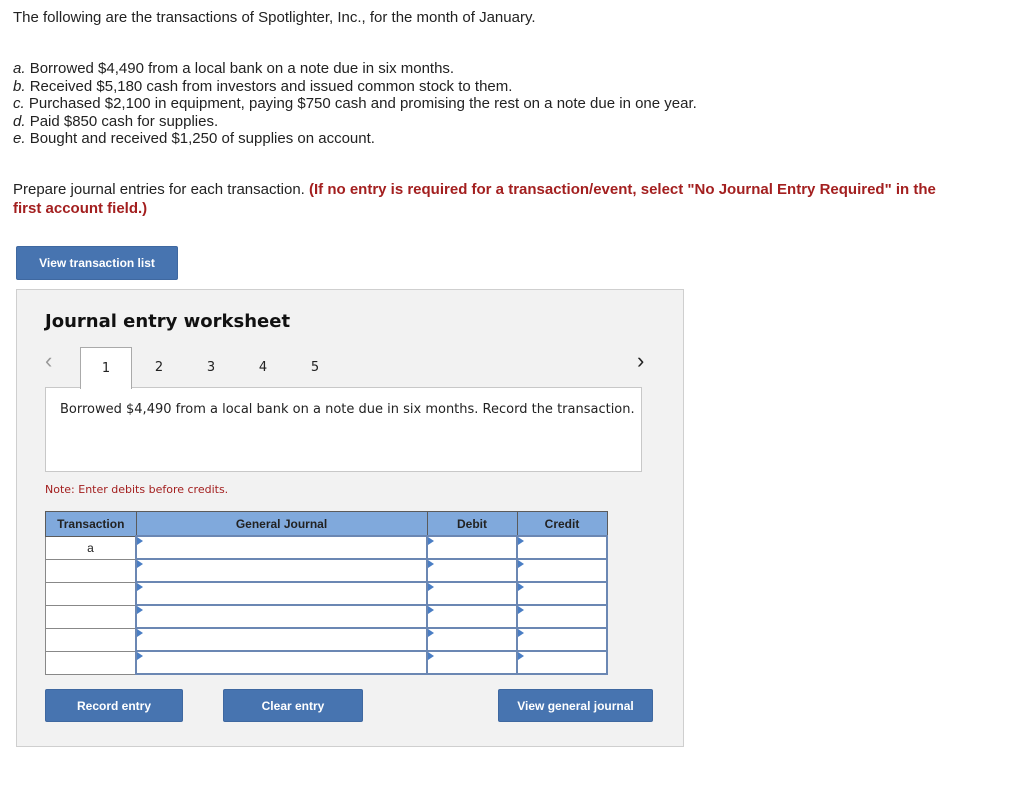  What do you see at coordinates (19, 68) in the screenshot?
I see `transaction-letter: a.` at bounding box center [19, 68].